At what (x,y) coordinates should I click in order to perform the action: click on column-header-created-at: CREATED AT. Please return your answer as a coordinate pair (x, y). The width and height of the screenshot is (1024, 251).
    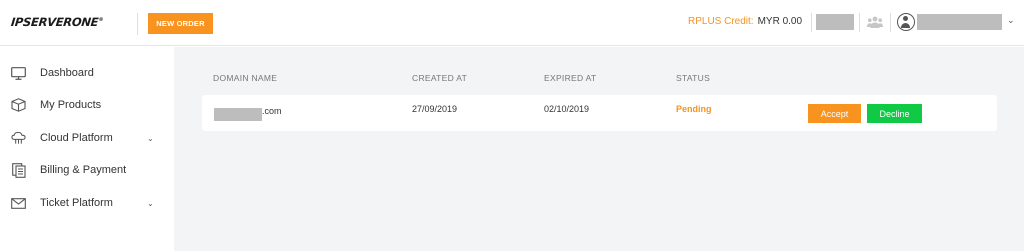
    Looking at the image, I should click on (440, 78).